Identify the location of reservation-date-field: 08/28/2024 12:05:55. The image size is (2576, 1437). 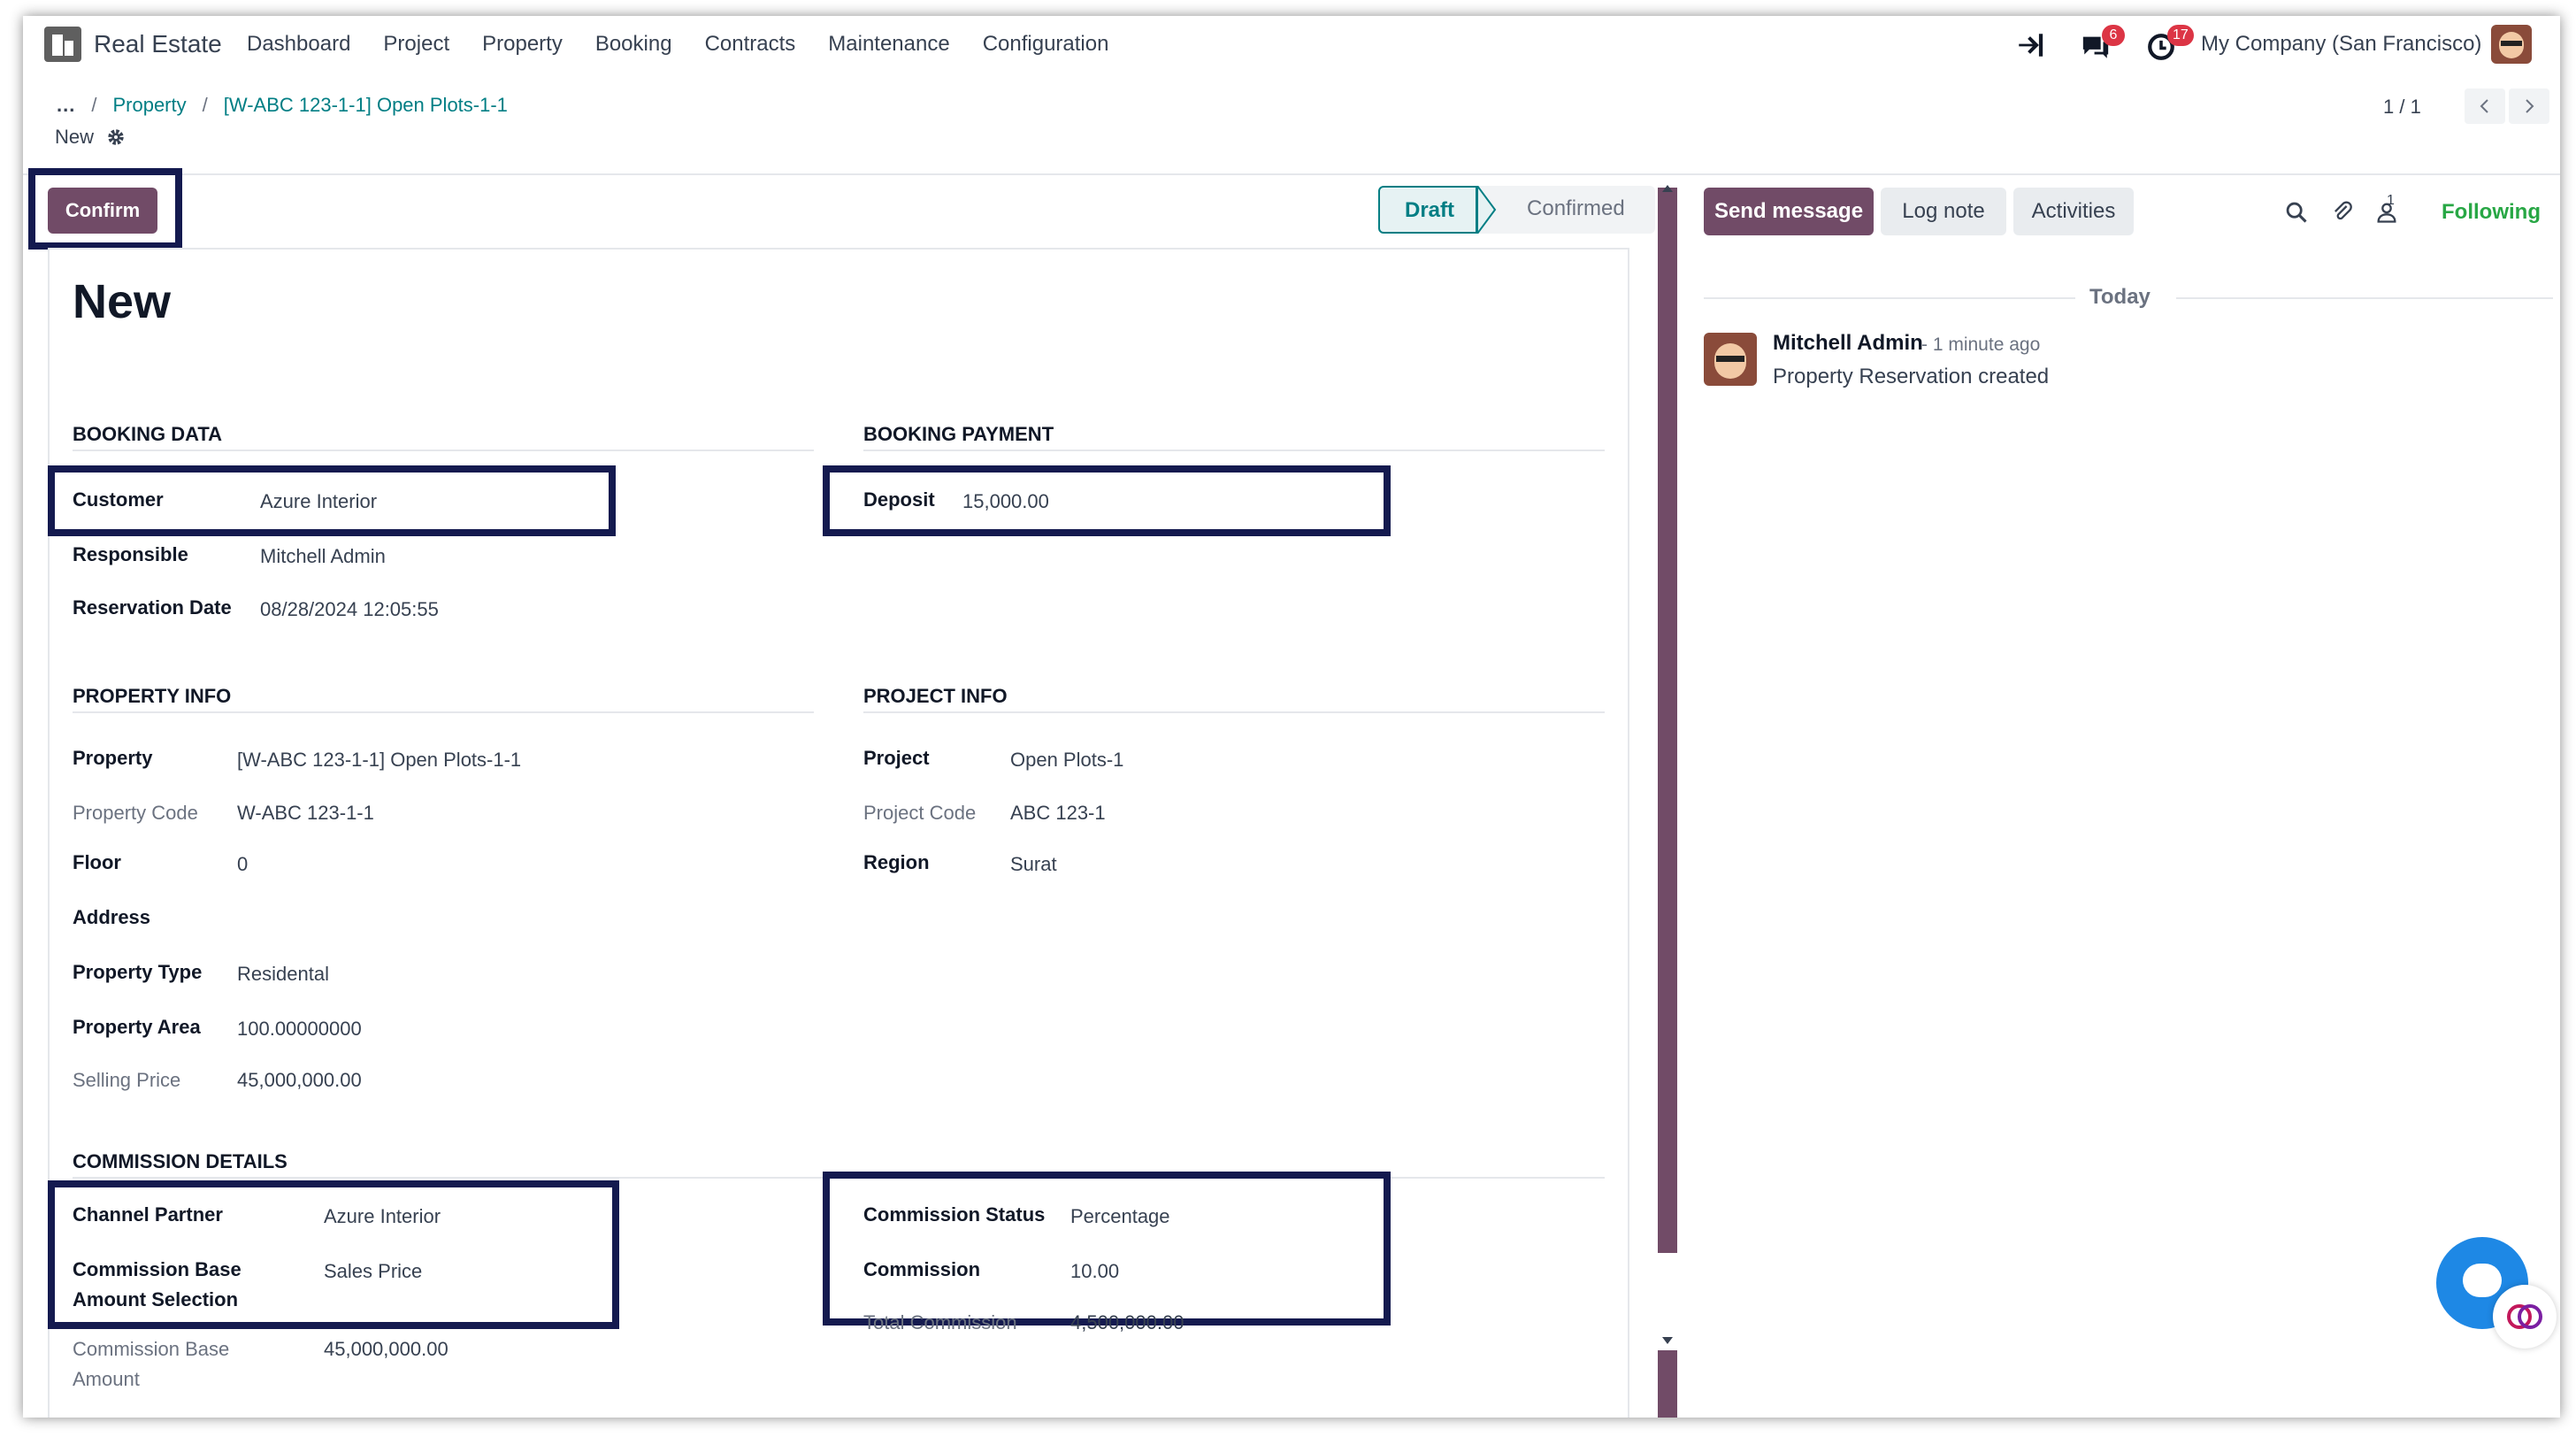
(349, 609).